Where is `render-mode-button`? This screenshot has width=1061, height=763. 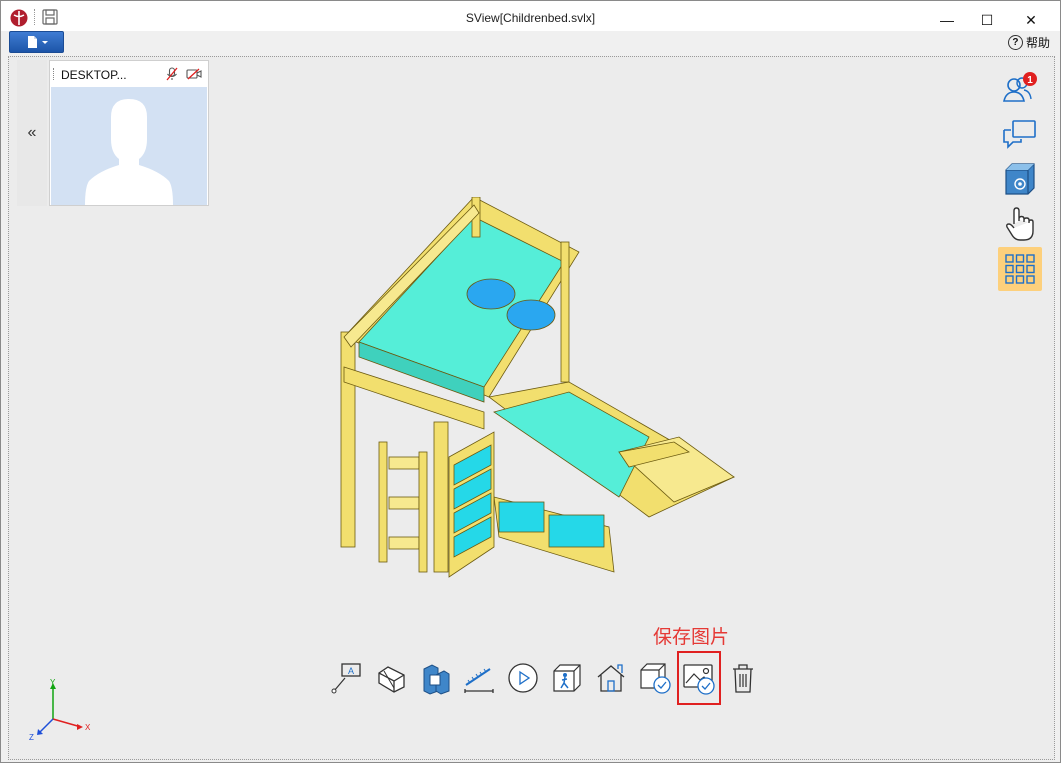 render-mode-button is located at coordinates (391, 678).